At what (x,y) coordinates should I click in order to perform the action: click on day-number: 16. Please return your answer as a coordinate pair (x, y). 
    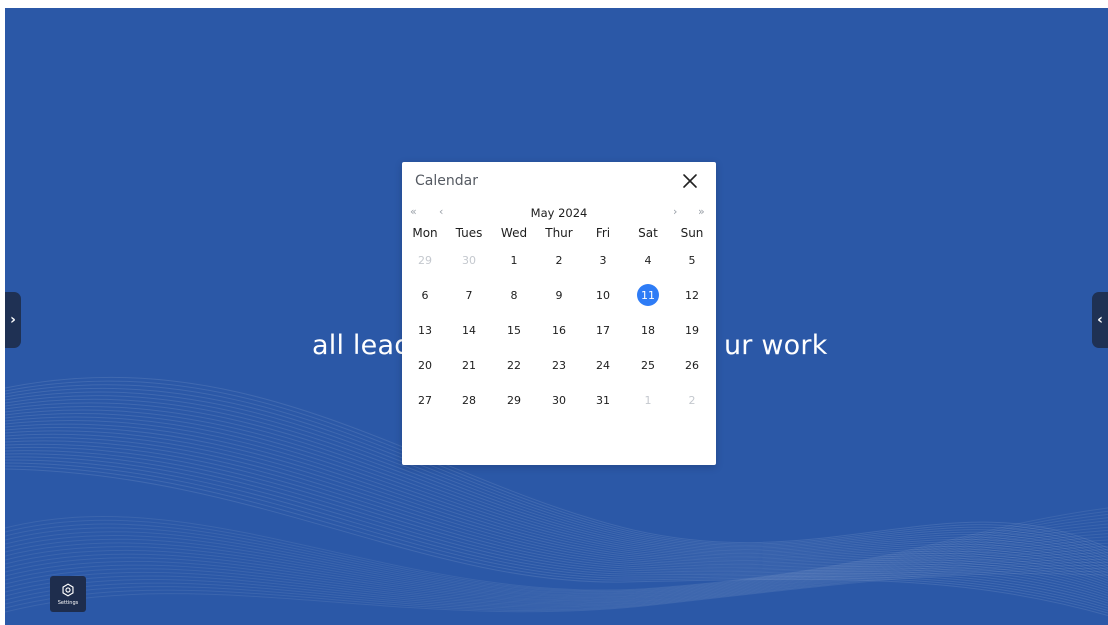
    Looking at the image, I should click on (559, 330).